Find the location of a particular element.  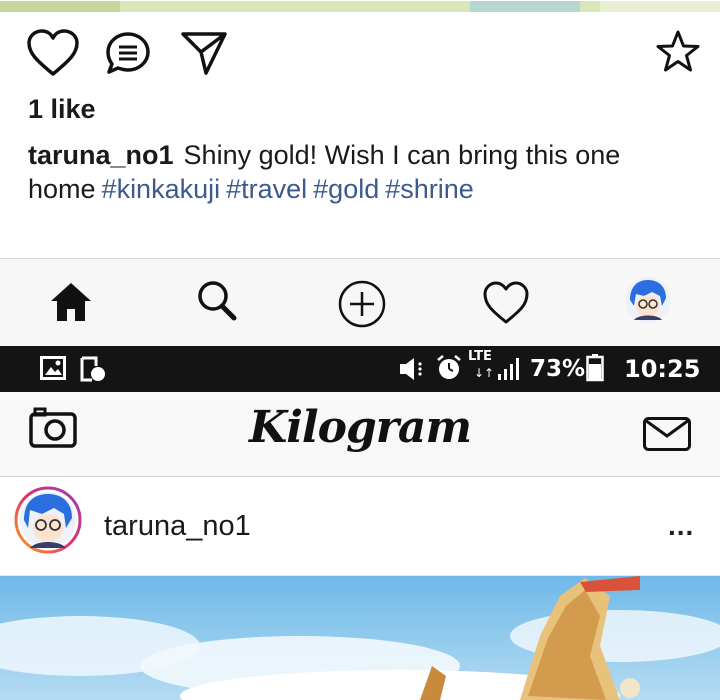

search-icon is located at coordinates (217, 301).